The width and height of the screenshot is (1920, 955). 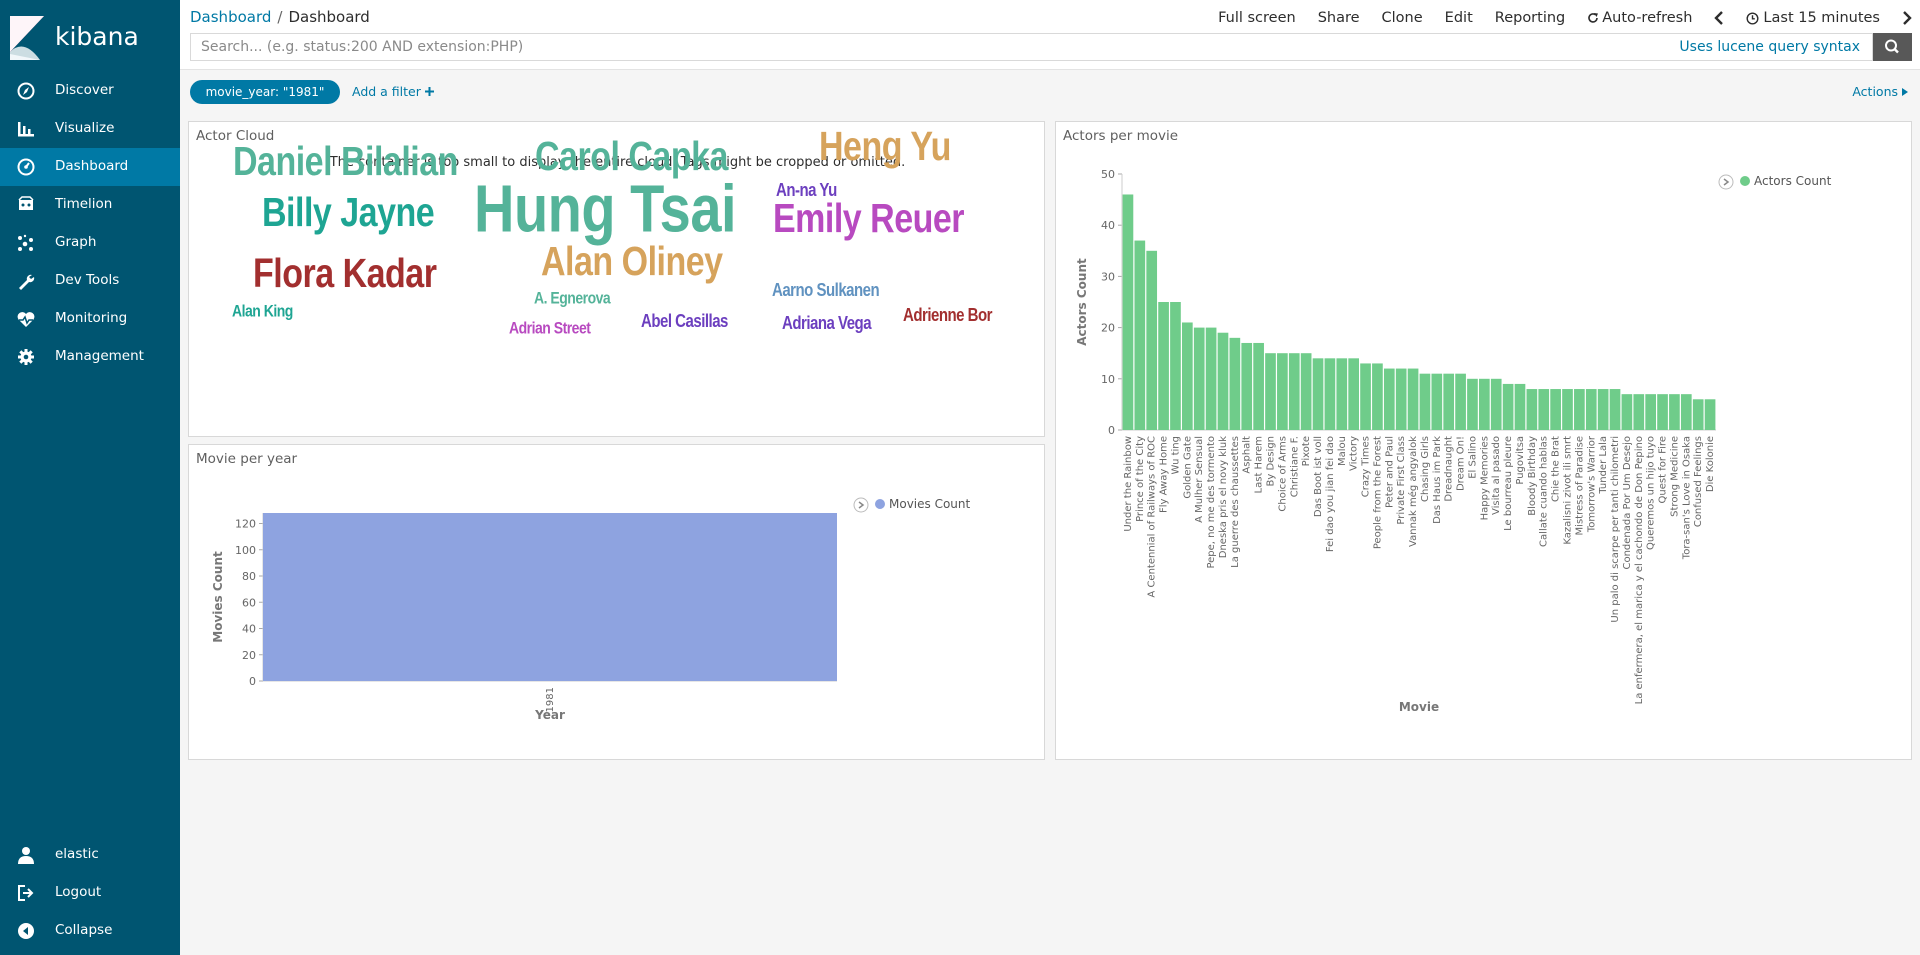 I want to click on logout-icon, so click(x=26, y=893).